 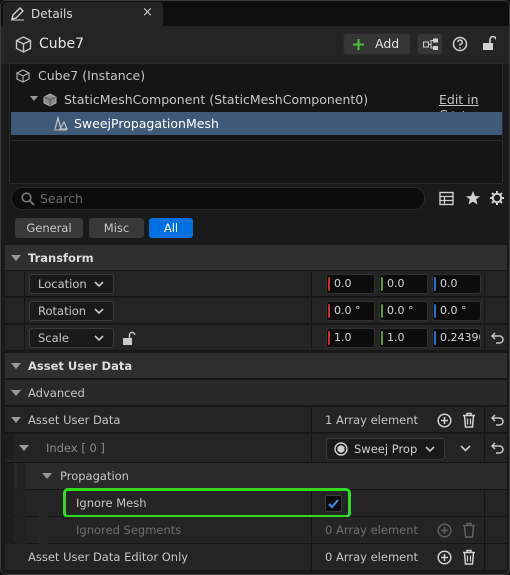 What do you see at coordinates (61, 198) in the screenshot?
I see `search-input: Search` at bounding box center [61, 198].